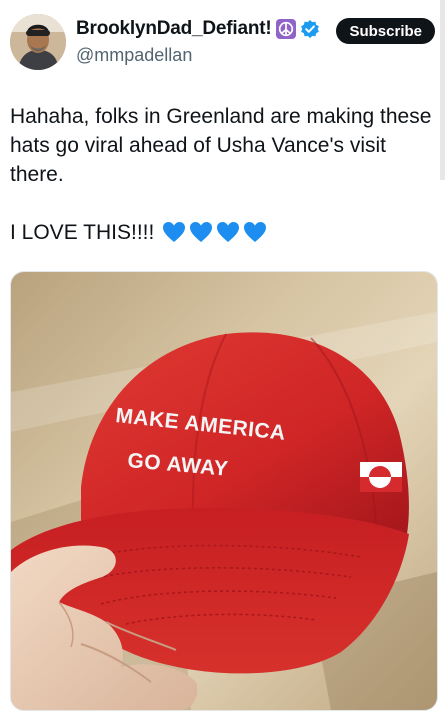 This screenshot has width=445, height=720. Describe the element at coordinates (214, 232) in the screenshot. I see `emoji-group` at that location.